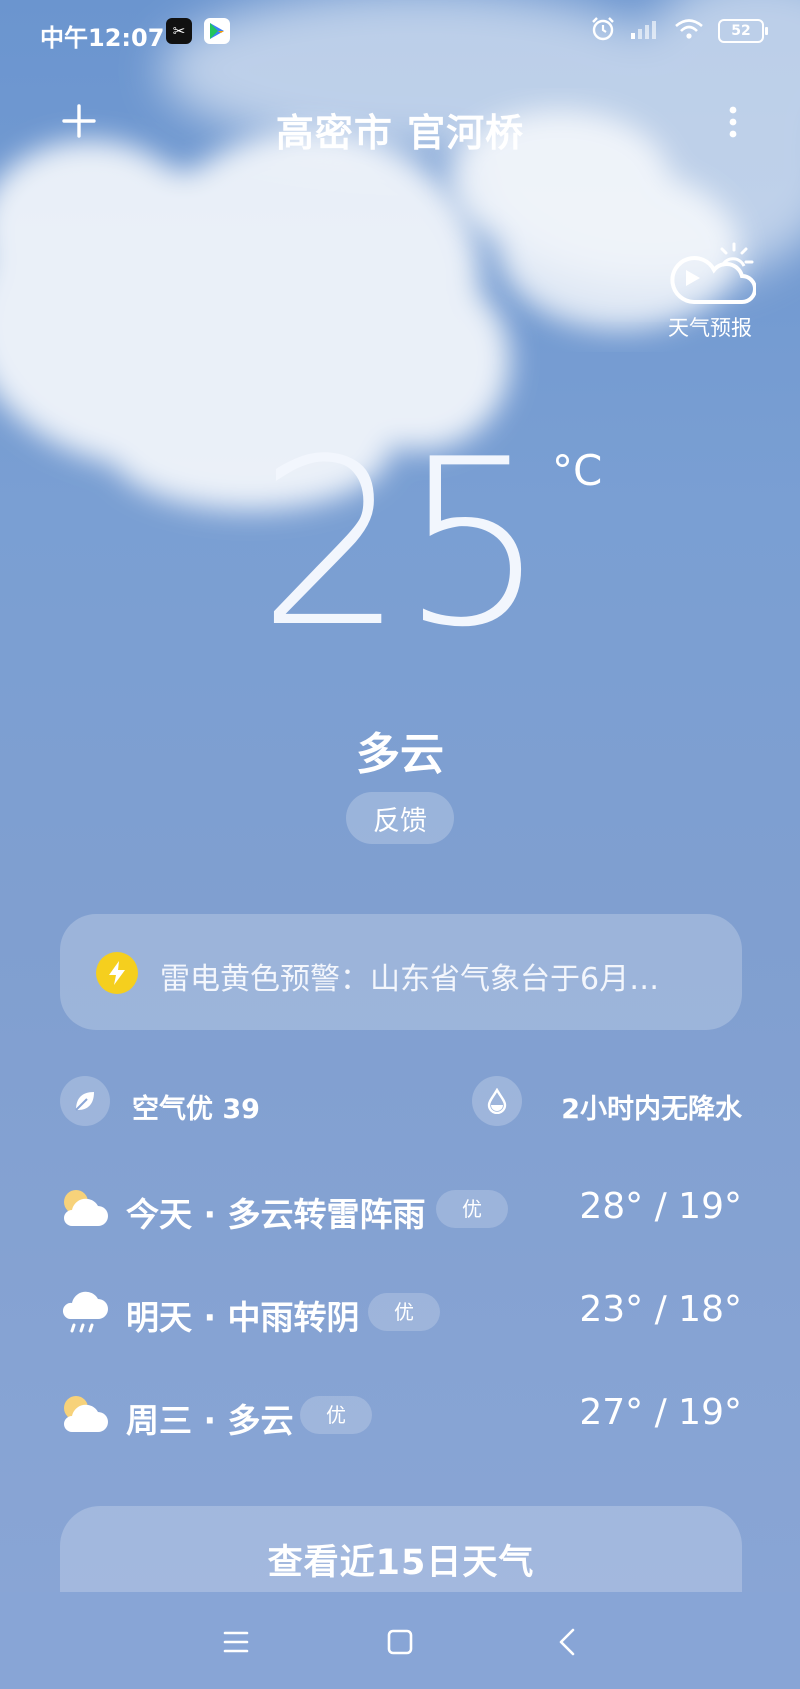 The height and width of the screenshot is (1689, 800). What do you see at coordinates (236, 1642) in the screenshot?
I see `menu-icon` at bounding box center [236, 1642].